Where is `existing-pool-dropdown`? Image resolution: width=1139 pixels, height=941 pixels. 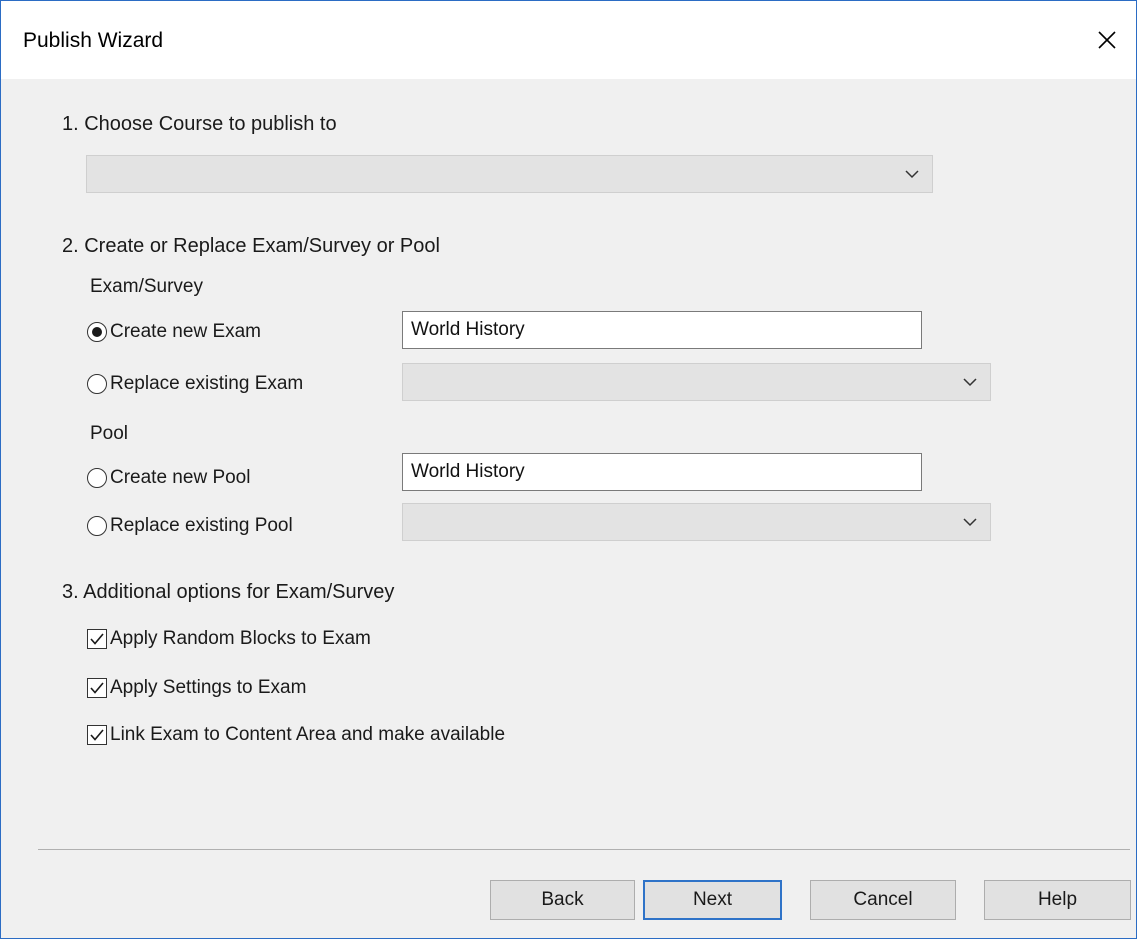
existing-pool-dropdown is located at coordinates (696, 522).